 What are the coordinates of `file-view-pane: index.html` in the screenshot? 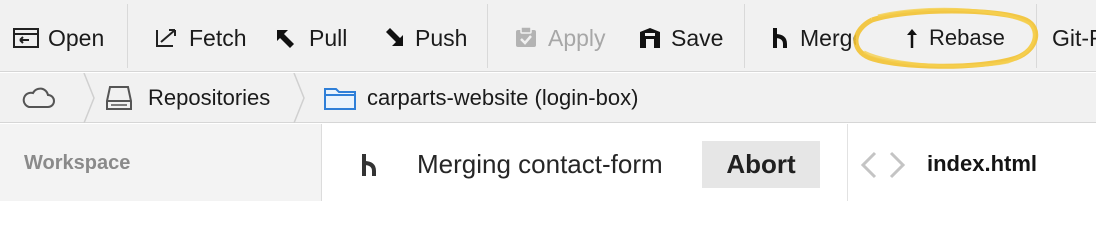 It's located at (972, 162).